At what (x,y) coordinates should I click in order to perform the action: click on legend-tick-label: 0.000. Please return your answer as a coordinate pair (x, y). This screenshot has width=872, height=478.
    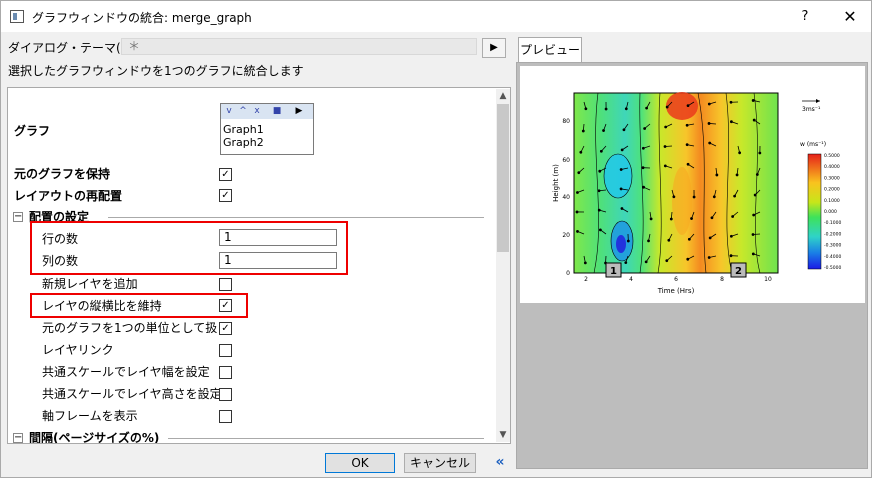
    Looking at the image, I should click on (830, 212).